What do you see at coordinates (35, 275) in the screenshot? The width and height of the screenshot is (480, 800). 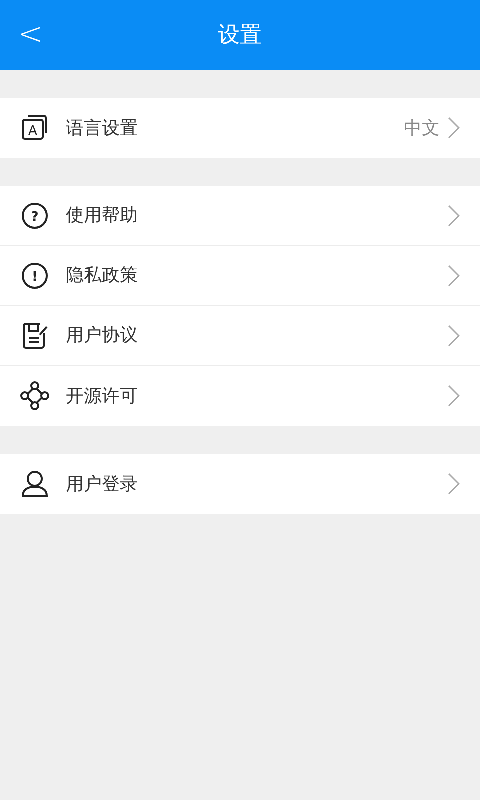 I see `exclamation-circle-icon: !` at bounding box center [35, 275].